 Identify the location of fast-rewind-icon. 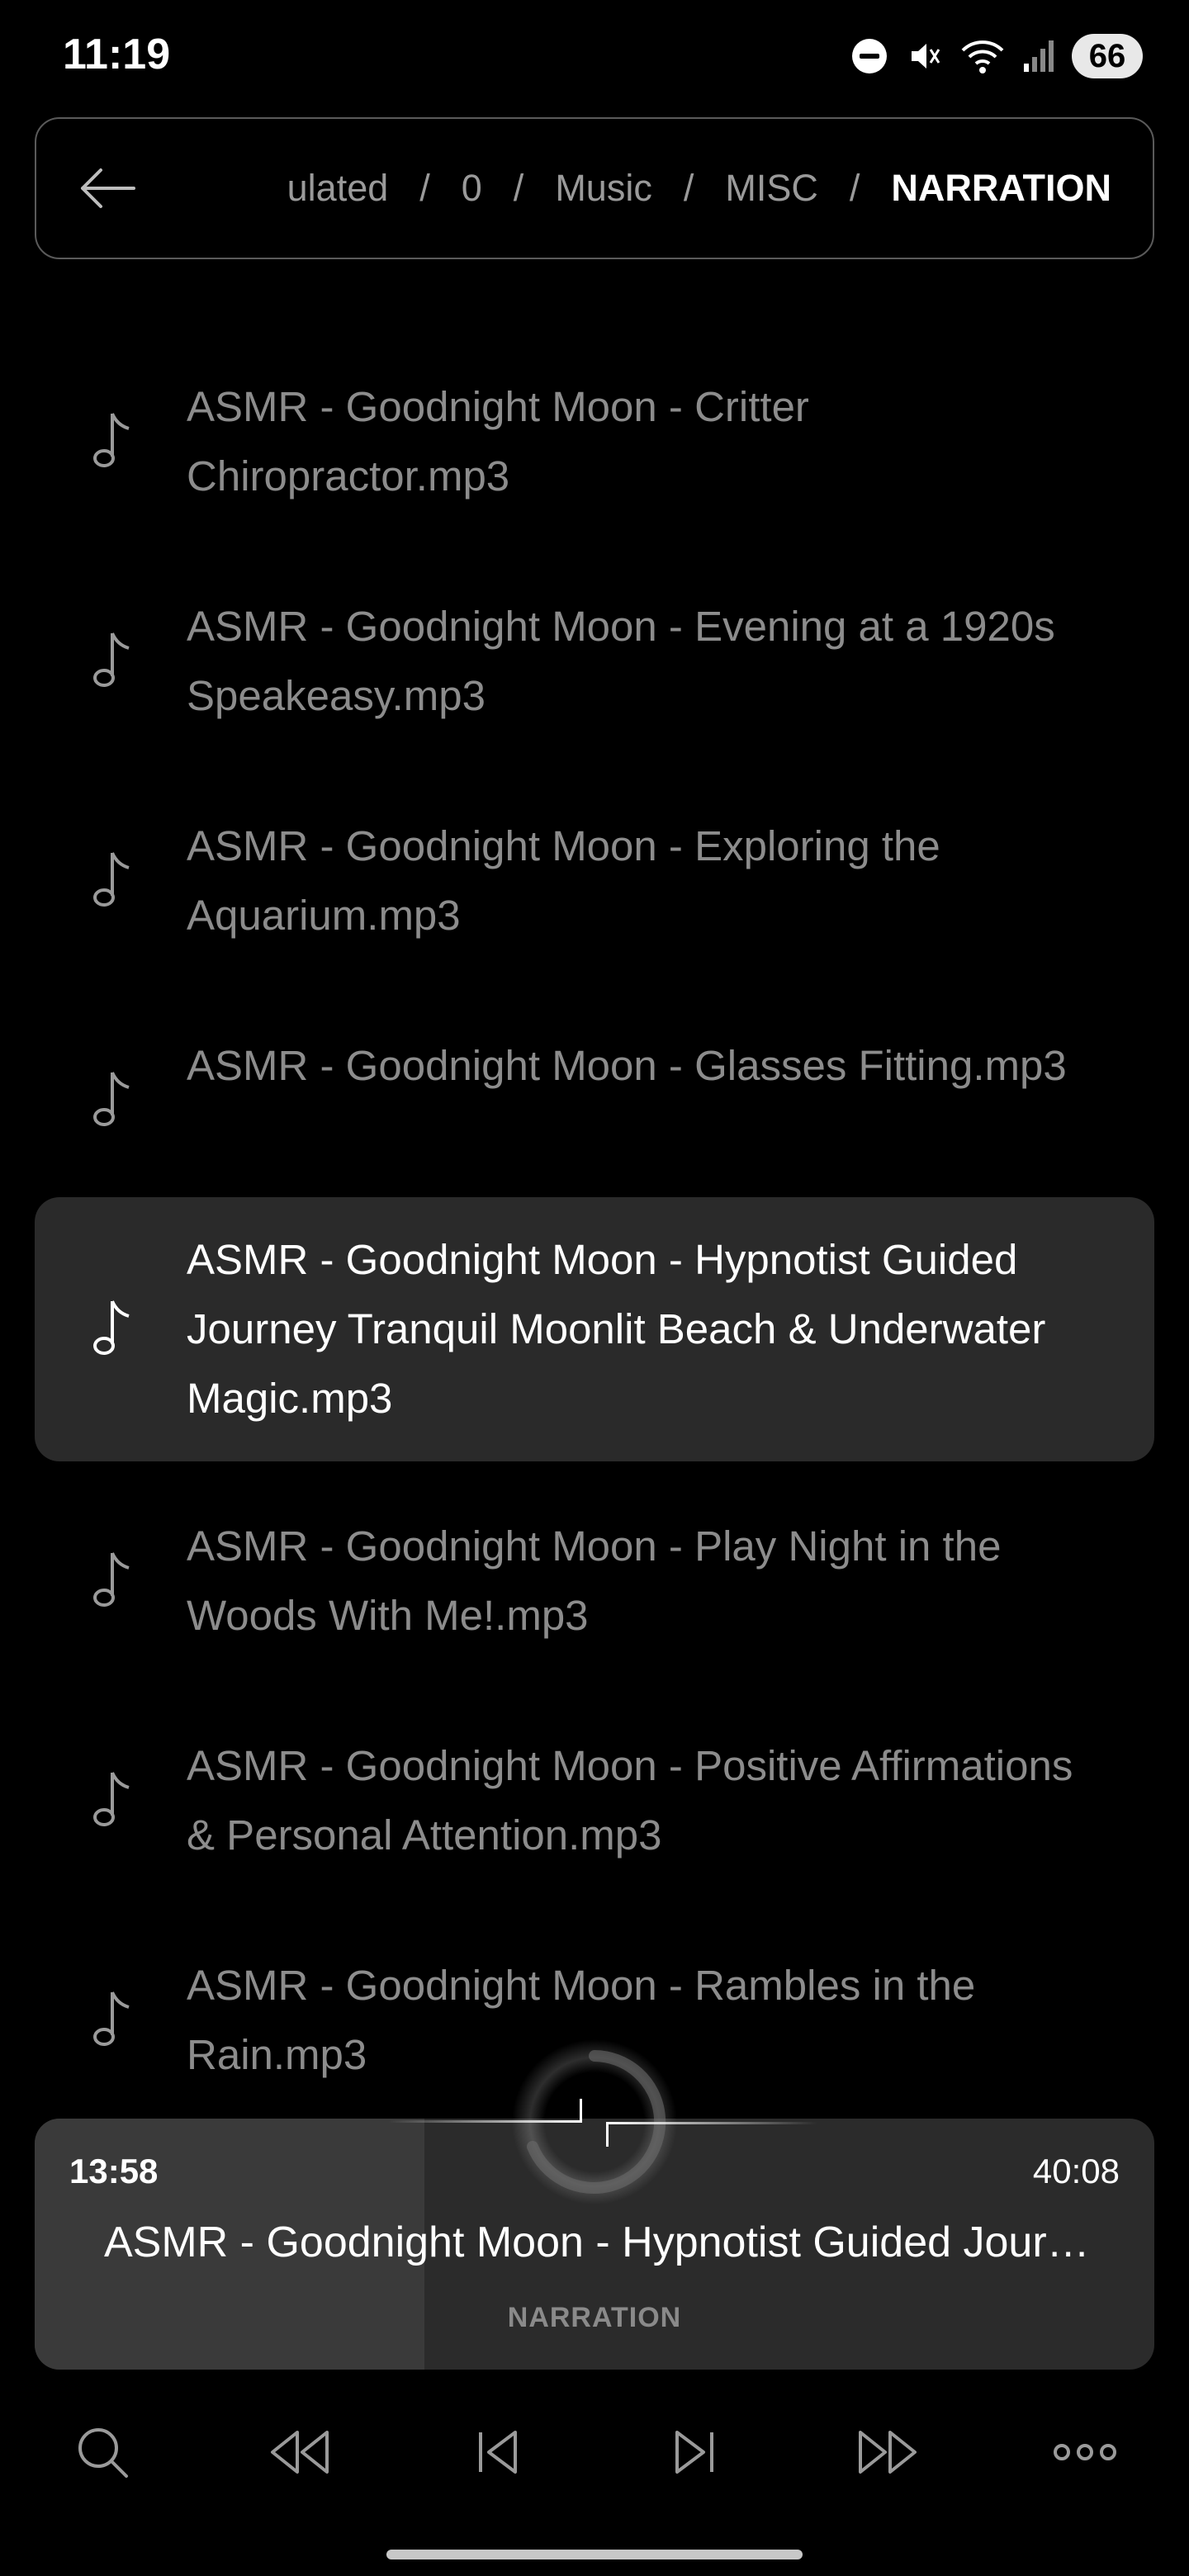
(300, 2452).